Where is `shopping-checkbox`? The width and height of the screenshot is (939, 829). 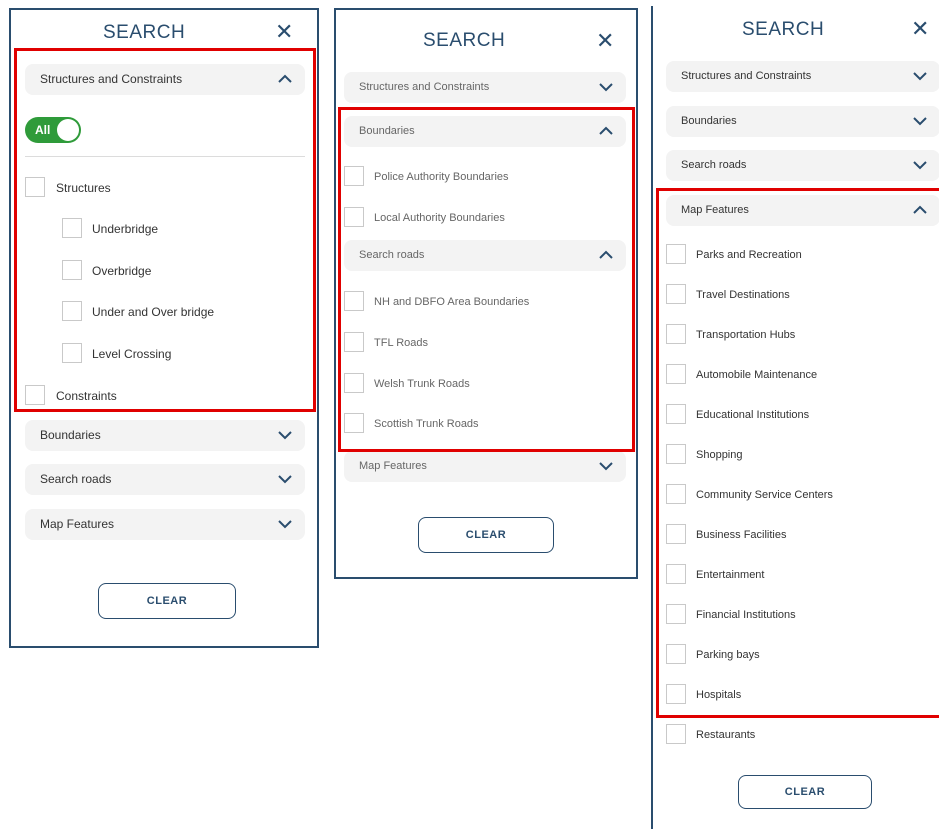 shopping-checkbox is located at coordinates (676, 454).